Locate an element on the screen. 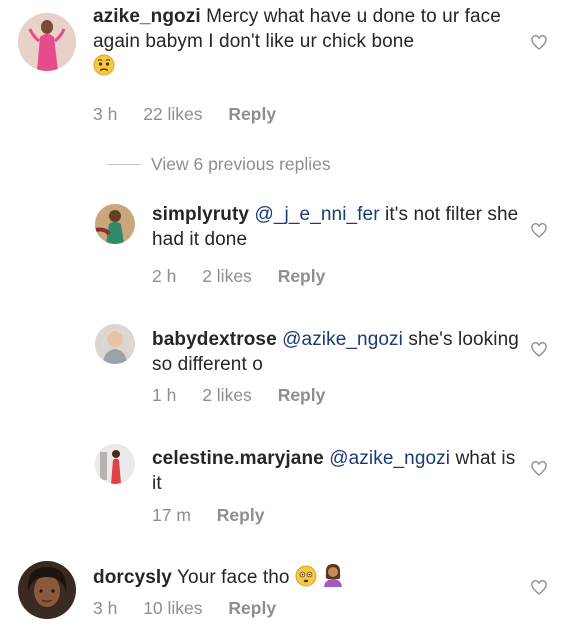 The width and height of the screenshot is (578, 640). comment-text: dorcysly Your face tho is located at coordinates (303, 578).